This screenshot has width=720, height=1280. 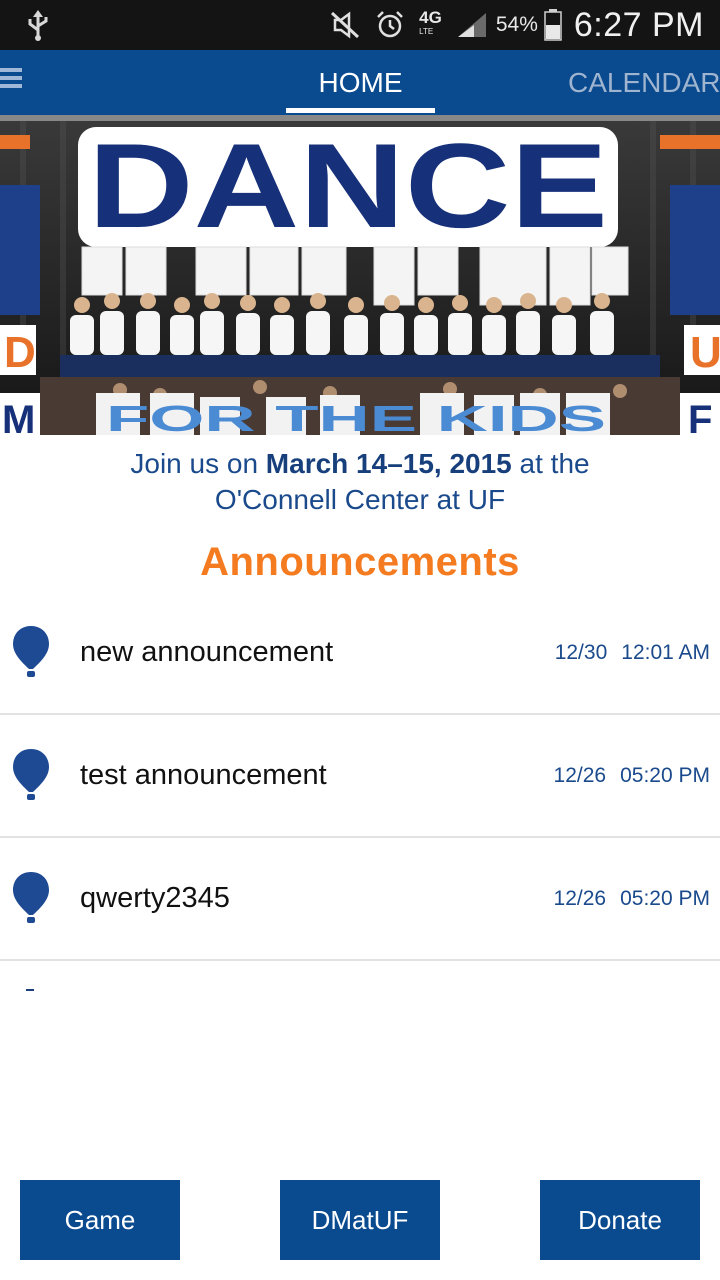 I want to click on svg-text: D, so click(x=20, y=352).